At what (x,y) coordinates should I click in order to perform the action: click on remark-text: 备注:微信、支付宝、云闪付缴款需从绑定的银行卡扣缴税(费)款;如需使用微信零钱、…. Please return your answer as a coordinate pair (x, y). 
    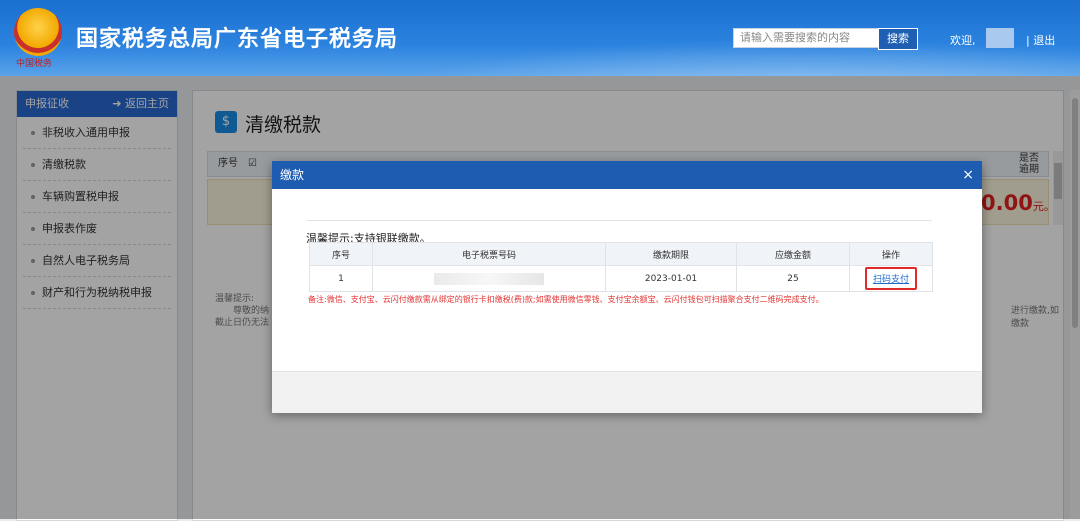
    Looking at the image, I should click on (566, 299).